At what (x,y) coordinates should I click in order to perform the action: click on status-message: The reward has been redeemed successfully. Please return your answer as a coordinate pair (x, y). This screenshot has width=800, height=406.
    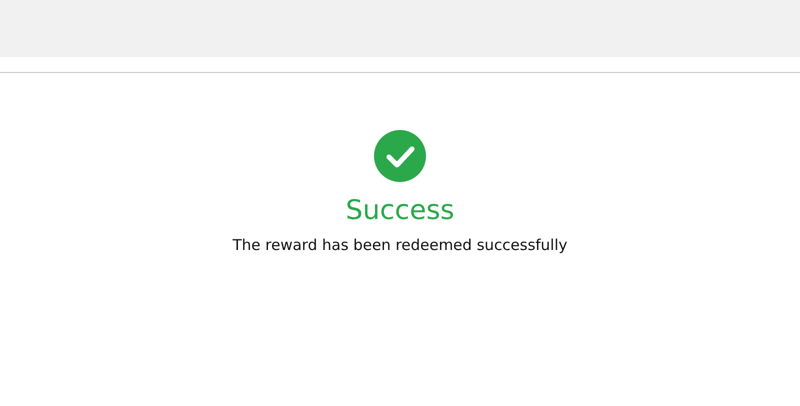
    Looking at the image, I should click on (400, 245).